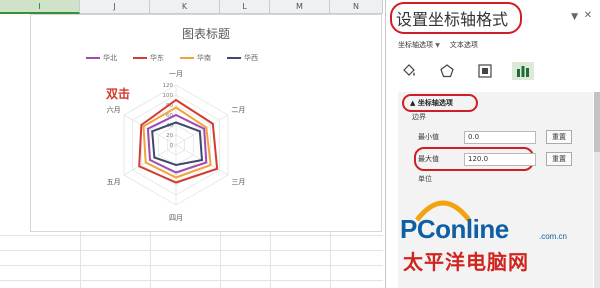 The width and height of the screenshot is (600, 288). Describe the element at coordinates (553, 236) in the screenshot. I see `logo-domain: .com.cn` at that location.